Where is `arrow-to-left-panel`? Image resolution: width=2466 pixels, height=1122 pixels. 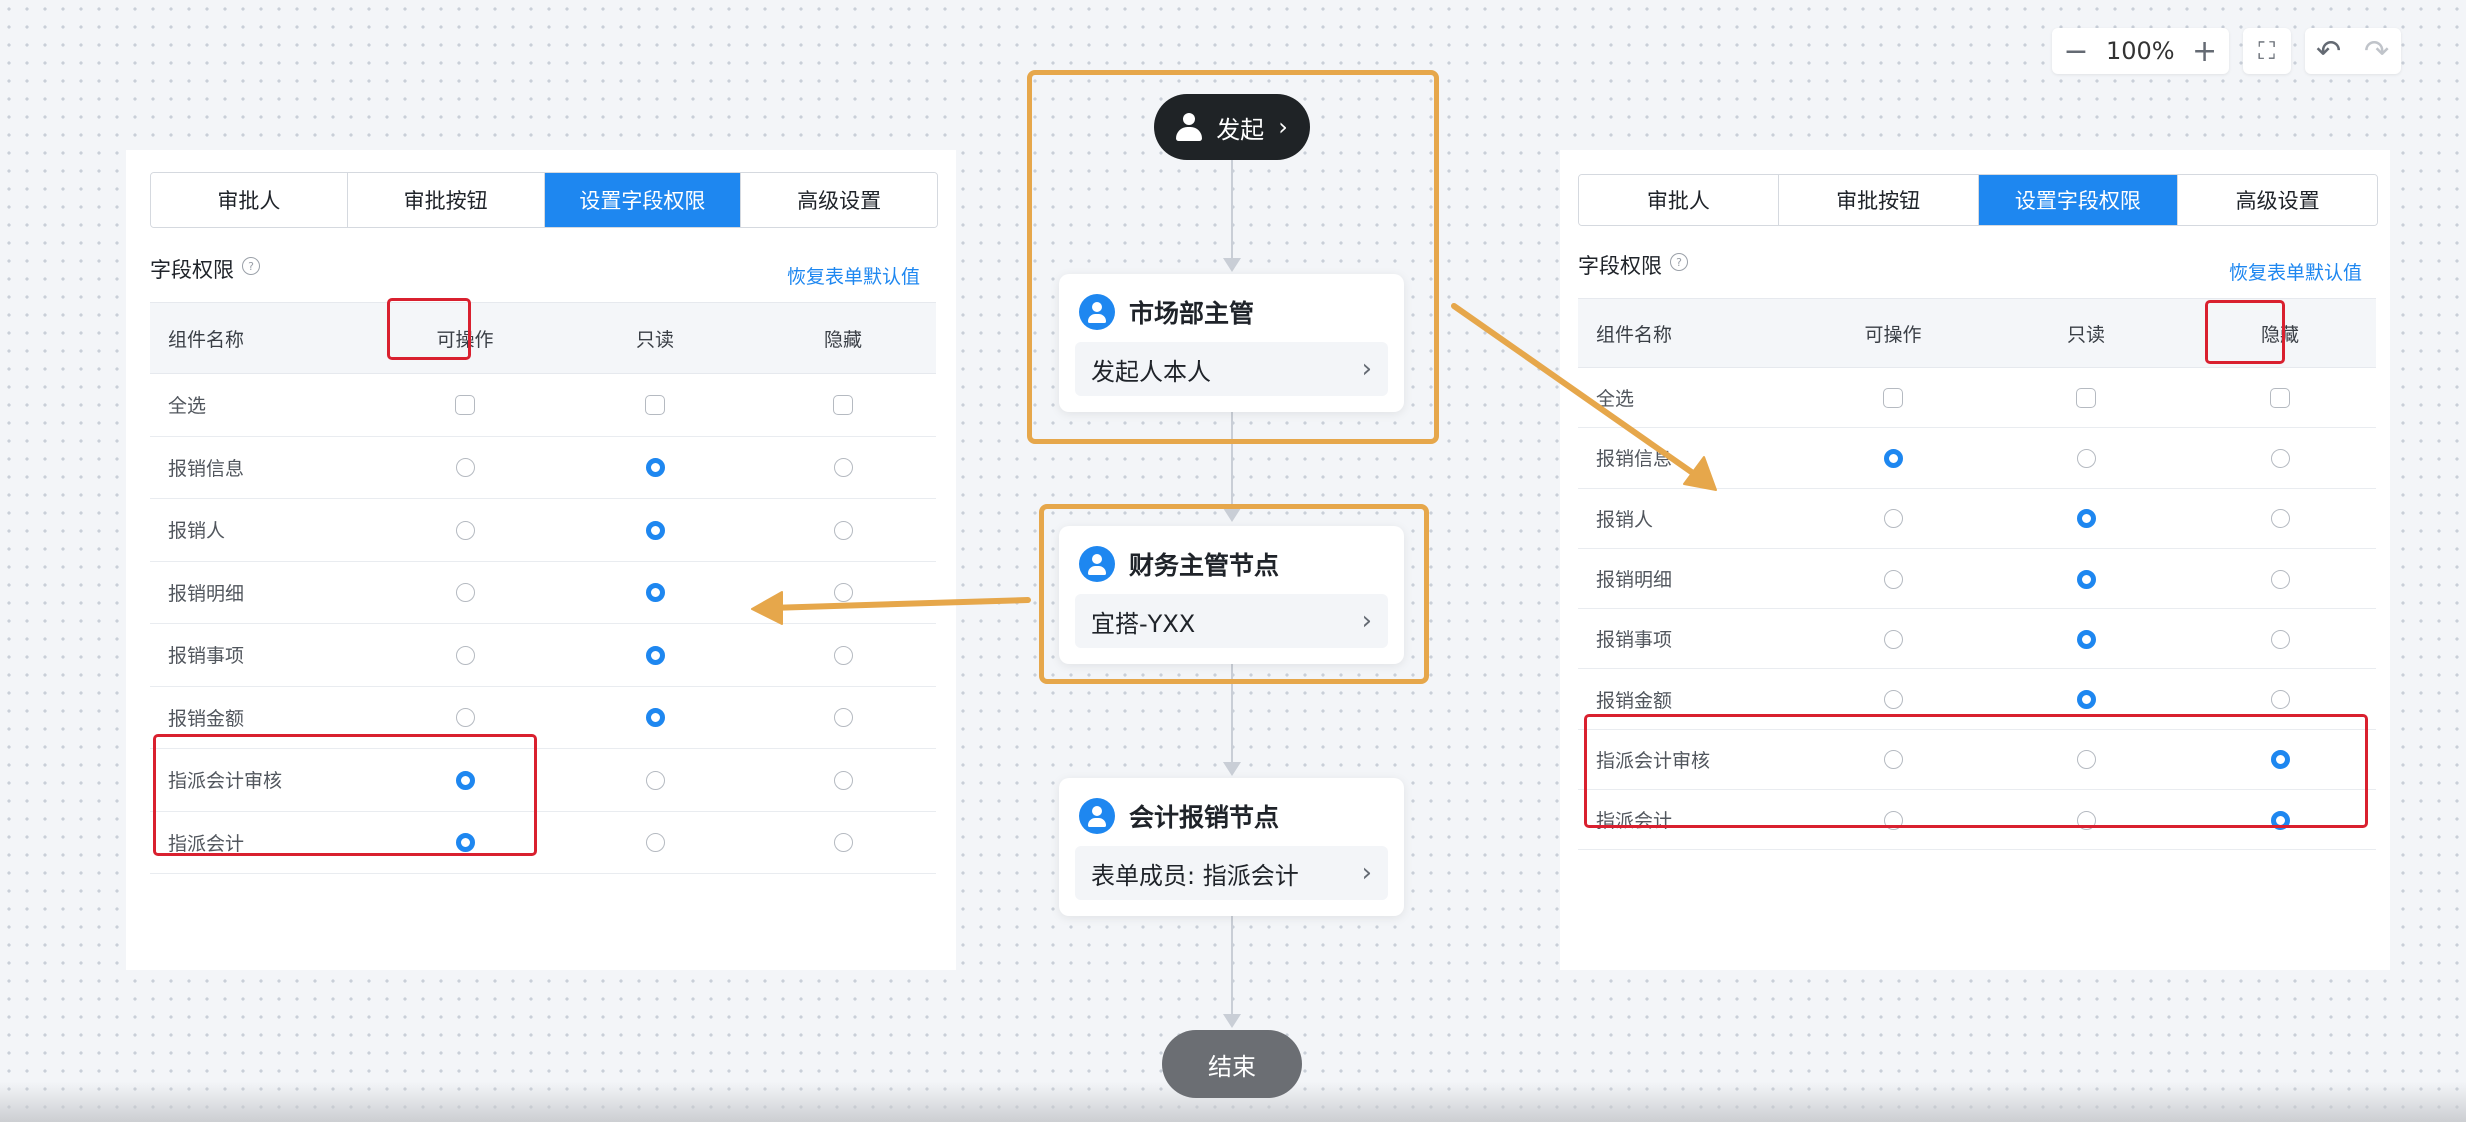 arrow-to-left-panel is located at coordinates (891, 608).